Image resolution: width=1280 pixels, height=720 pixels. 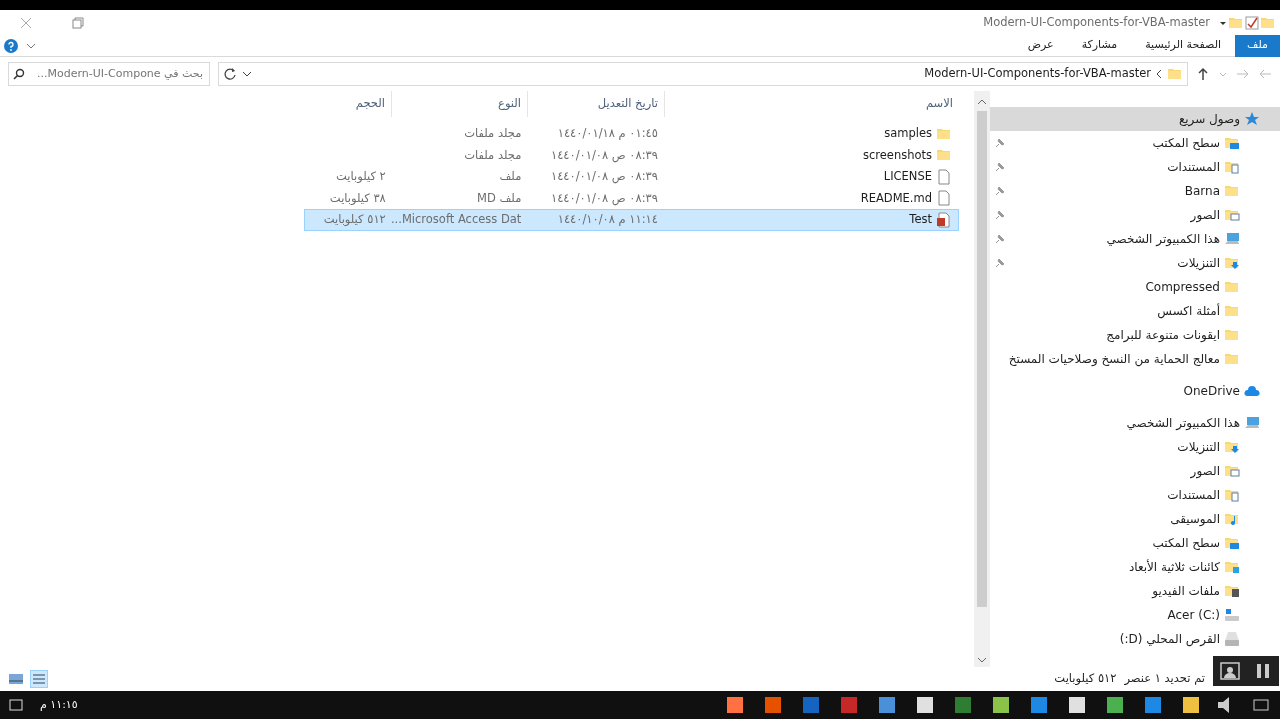 I want to click on ribbon-tab: عرض, so click(x=1040, y=45).